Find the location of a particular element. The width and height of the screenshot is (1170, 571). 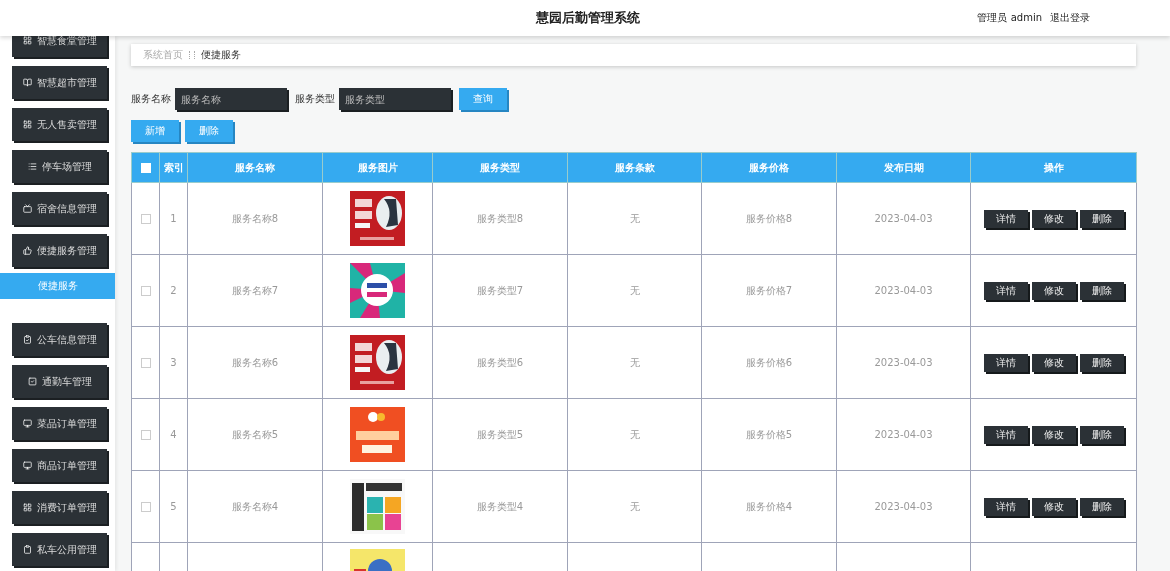

field-label: 服务类型 is located at coordinates (315, 99).